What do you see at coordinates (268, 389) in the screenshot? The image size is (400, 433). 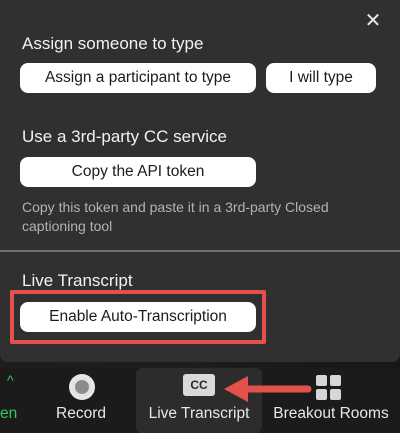 I see `annotation-arrow-icon` at bounding box center [268, 389].